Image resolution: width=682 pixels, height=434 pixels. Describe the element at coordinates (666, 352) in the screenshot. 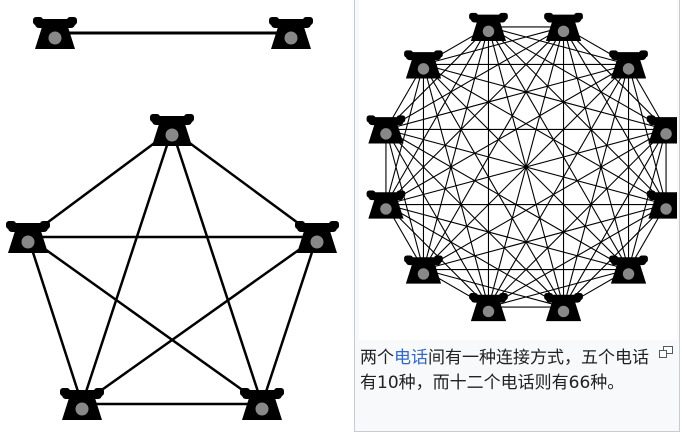

I see `magnify-clip-icon` at that location.